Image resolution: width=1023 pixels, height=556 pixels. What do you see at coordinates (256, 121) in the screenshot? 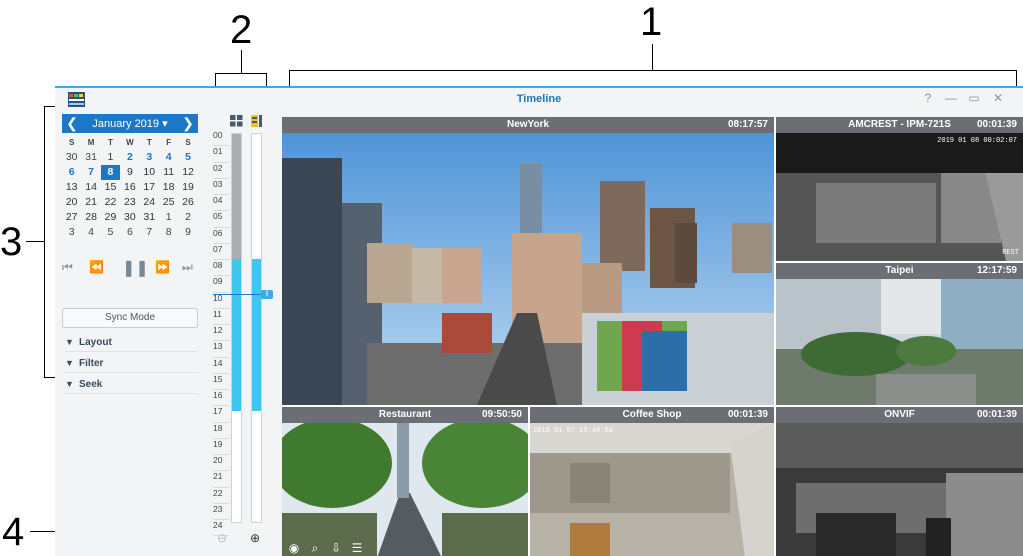
I see `event-view-icon` at bounding box center [256, 121].